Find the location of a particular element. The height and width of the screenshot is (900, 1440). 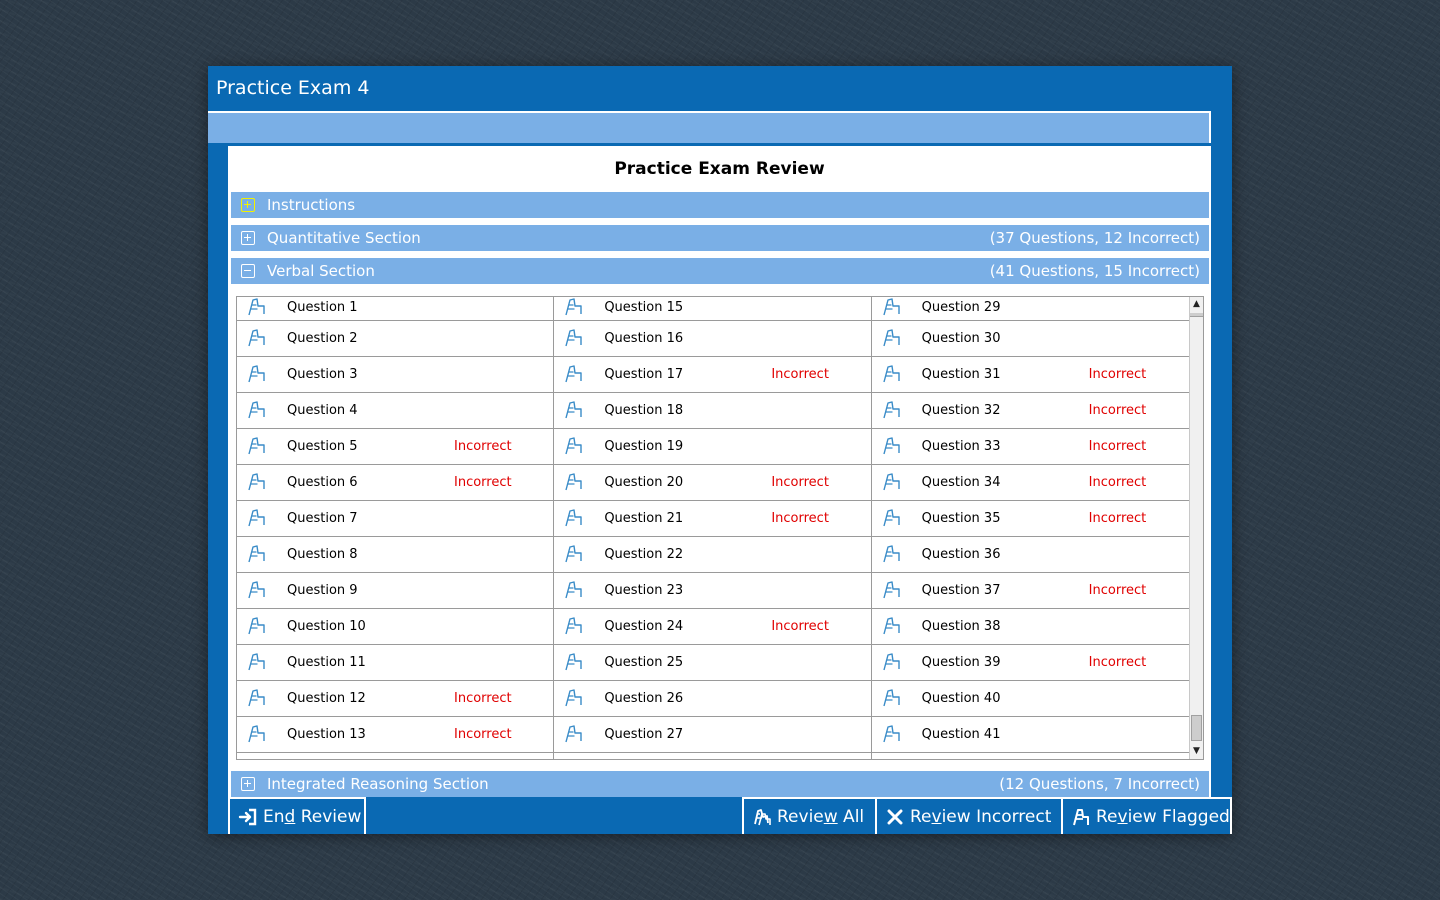

question-row: Question 37 Incorrect is located at coordinates (1030, 591).